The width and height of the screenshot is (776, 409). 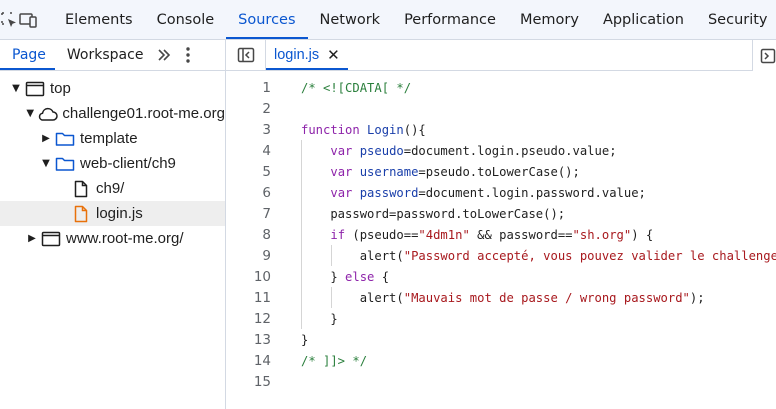 What do you see at coordinates (9, 19) in the screenshot?
I see `inspect-element-icon` at bounding box center [9, 19].